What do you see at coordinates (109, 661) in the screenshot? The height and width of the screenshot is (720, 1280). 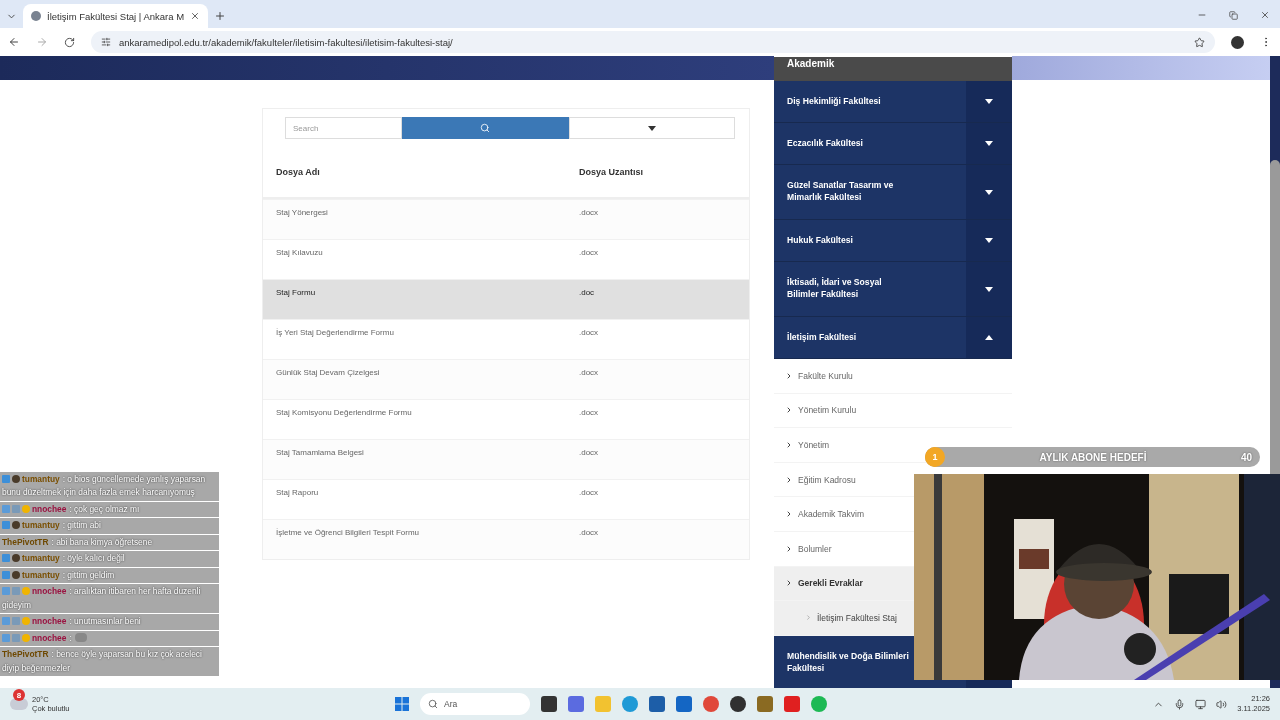 I see `chat-message: ThePivotTR : bence öyle yaparsan bu kız çok aceleci diyip beğenmezler` at bounding box center [109, 661].